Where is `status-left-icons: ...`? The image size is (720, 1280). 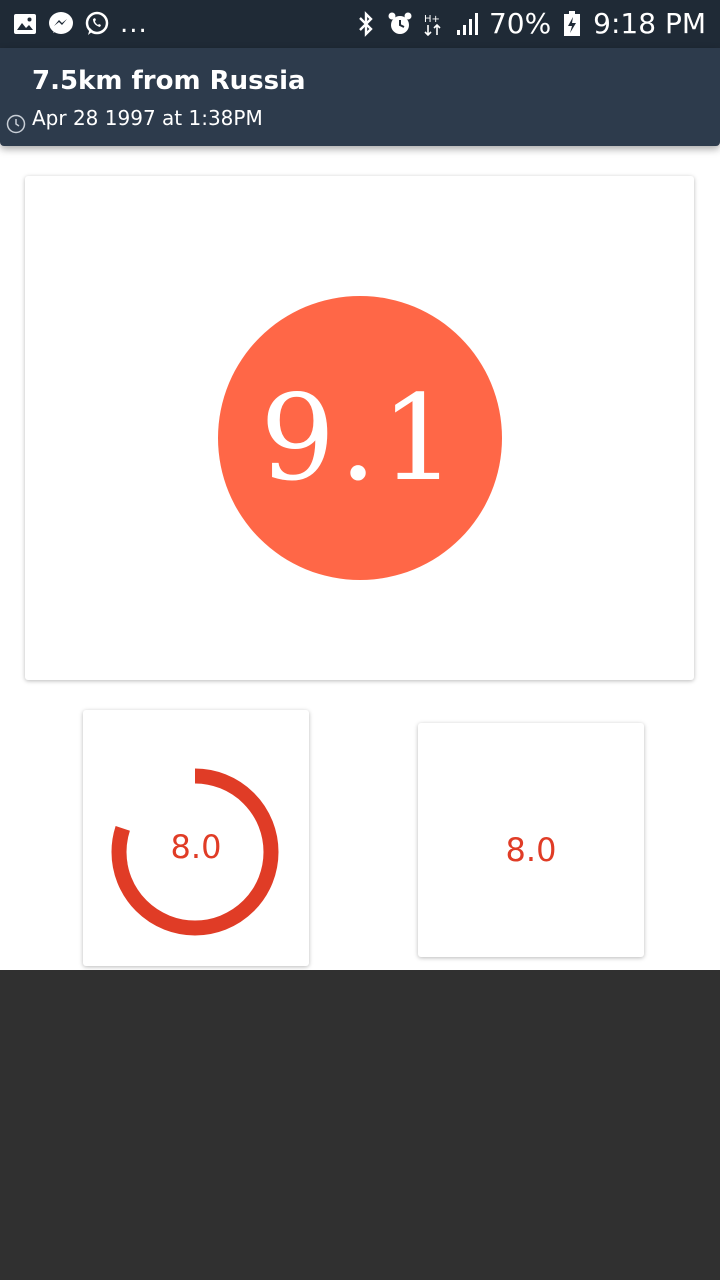 status-left-icons: ... is located at coordinates (80, 24).